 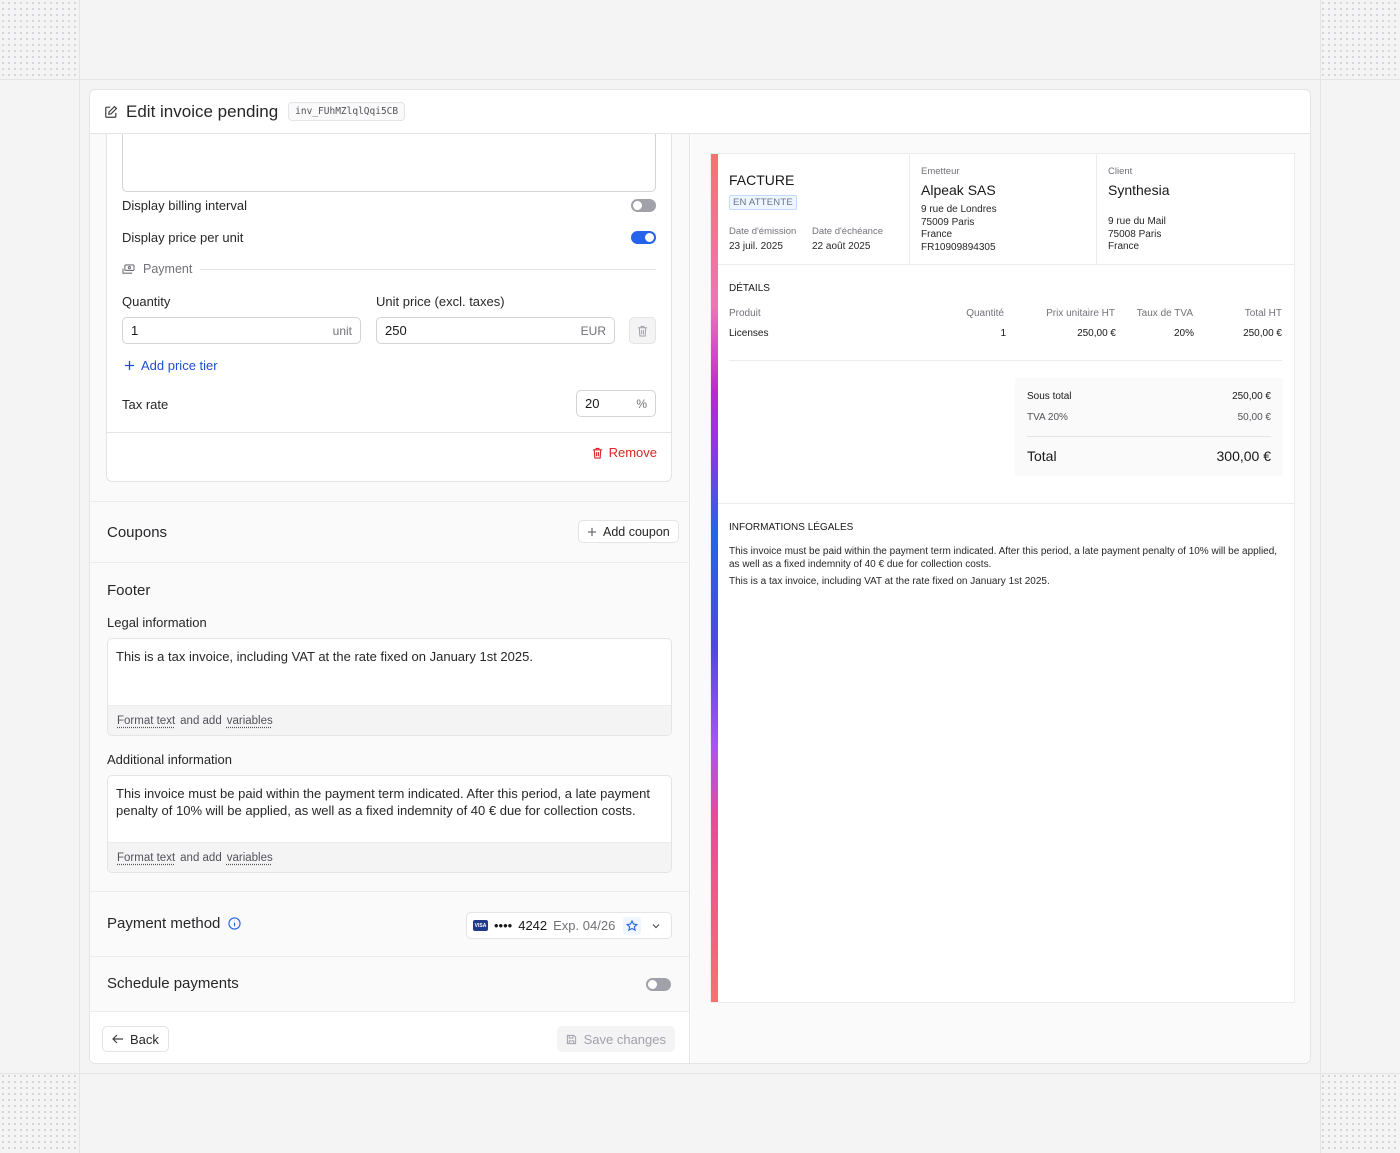 I want to click on vat-value: 50,00 €, so click(x=1254, y=417).